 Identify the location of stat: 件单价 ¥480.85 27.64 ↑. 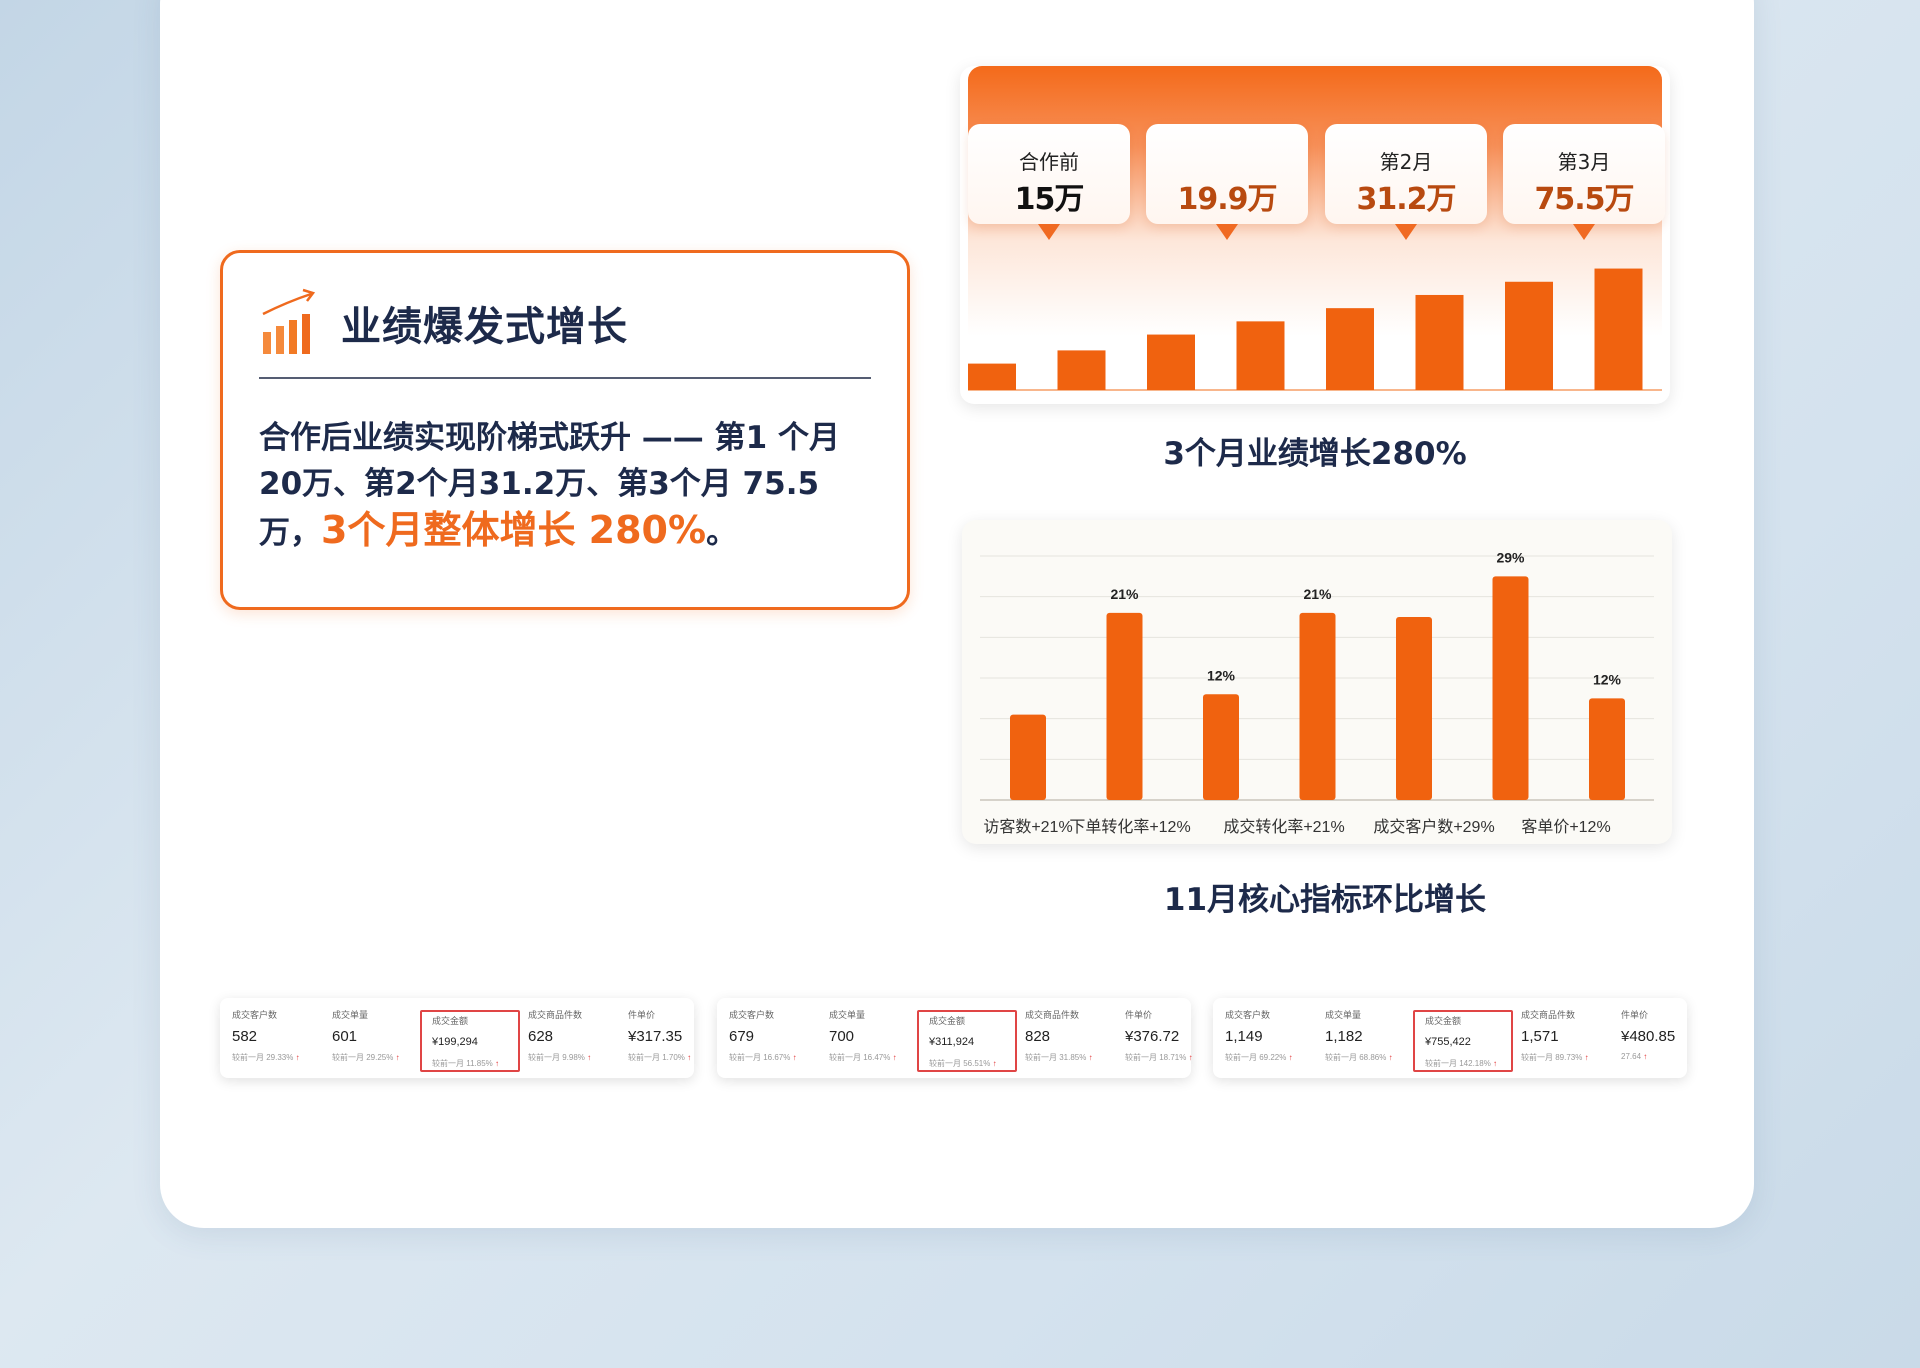
(1668, 1039).